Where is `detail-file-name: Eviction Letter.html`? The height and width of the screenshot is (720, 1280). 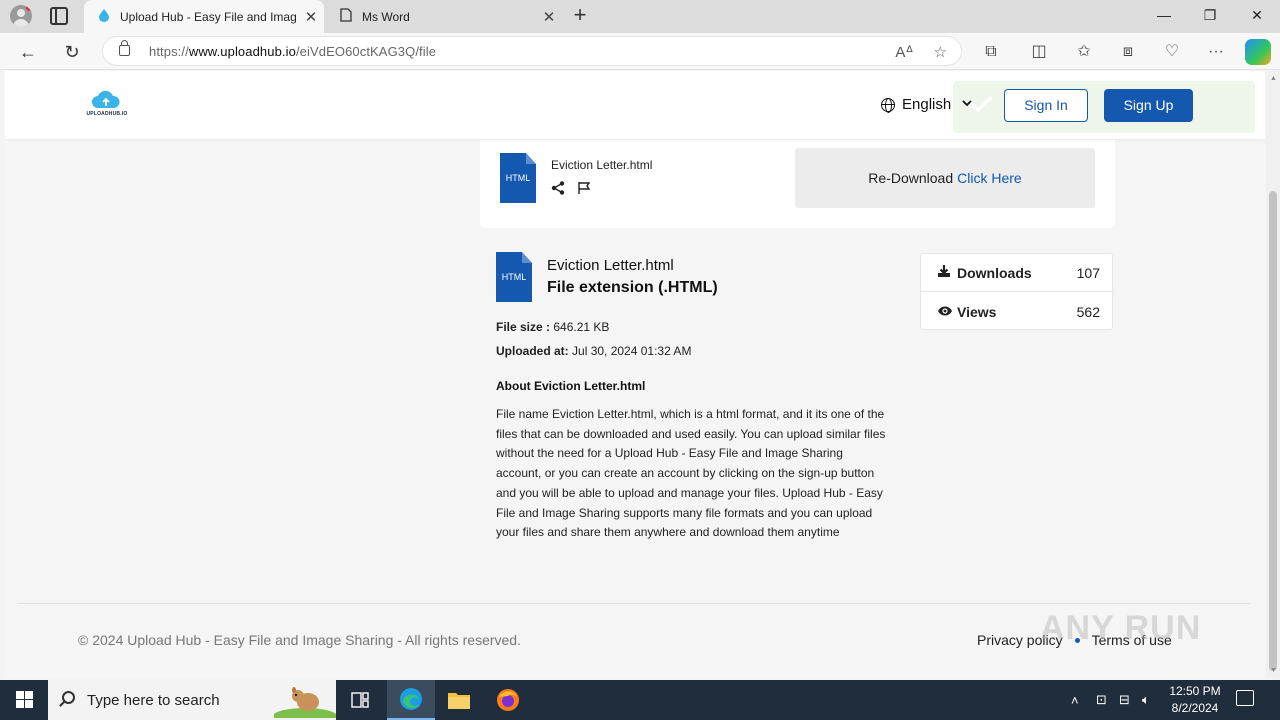
detail-file-name: Eviction Letter.html is located at coordinates (610, 265).